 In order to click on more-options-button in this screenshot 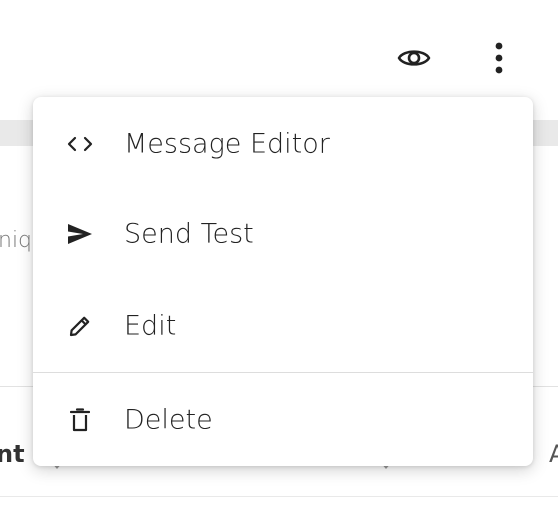, I will do `click(499, 60)`.